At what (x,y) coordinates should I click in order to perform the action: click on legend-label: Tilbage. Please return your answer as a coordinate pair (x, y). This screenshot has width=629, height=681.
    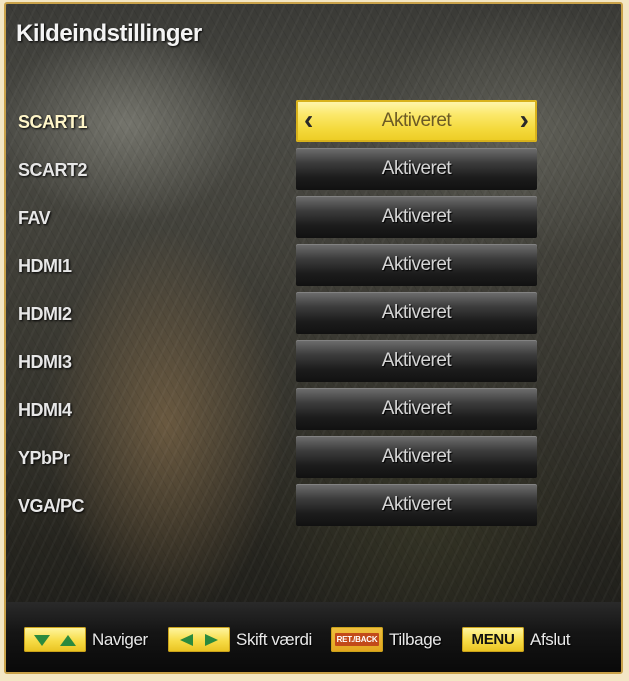
    Looking at the image, I should click on (415, 639).